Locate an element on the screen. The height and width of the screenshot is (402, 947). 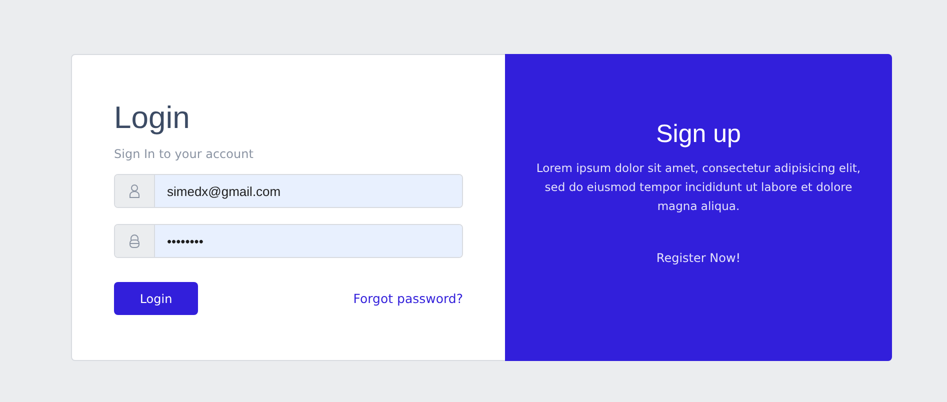
forgot-password-link: Forgot password? is located at coordinates (408, 298).